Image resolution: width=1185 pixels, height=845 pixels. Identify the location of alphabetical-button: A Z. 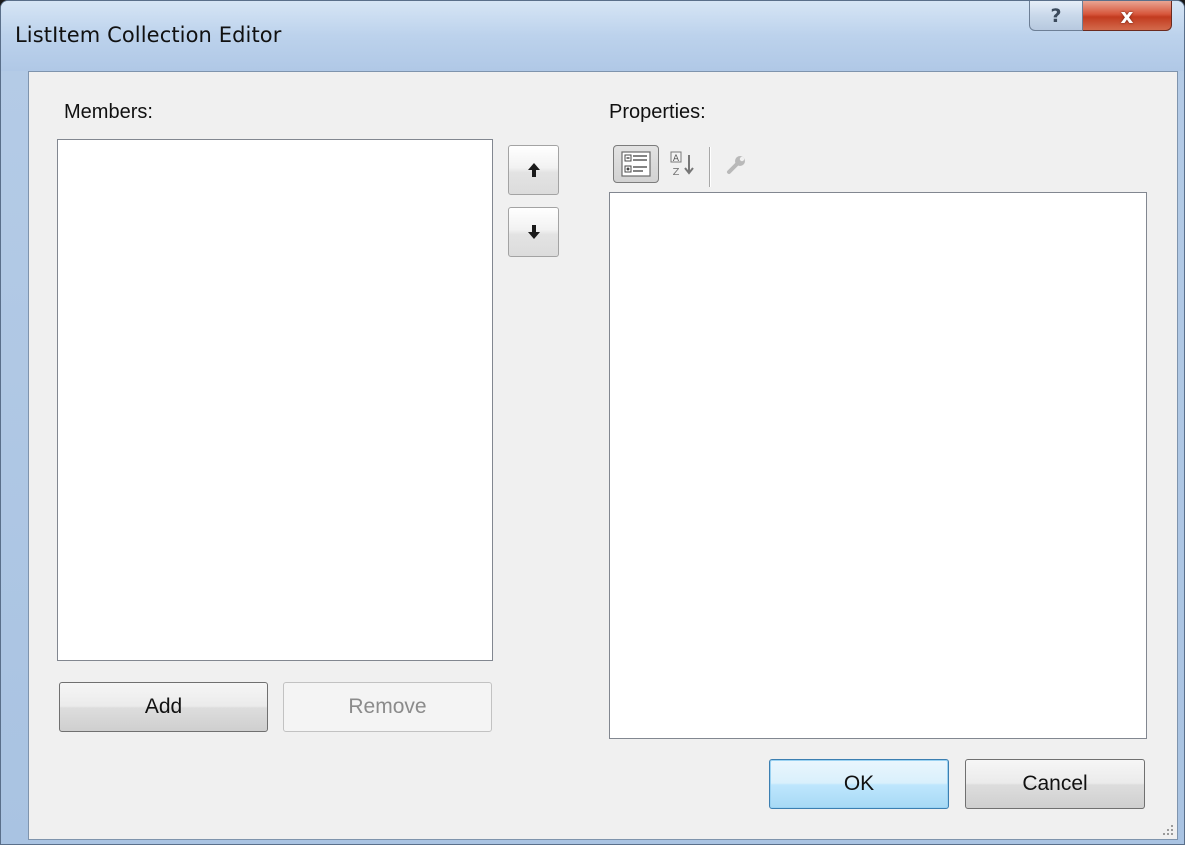
(682, 164).